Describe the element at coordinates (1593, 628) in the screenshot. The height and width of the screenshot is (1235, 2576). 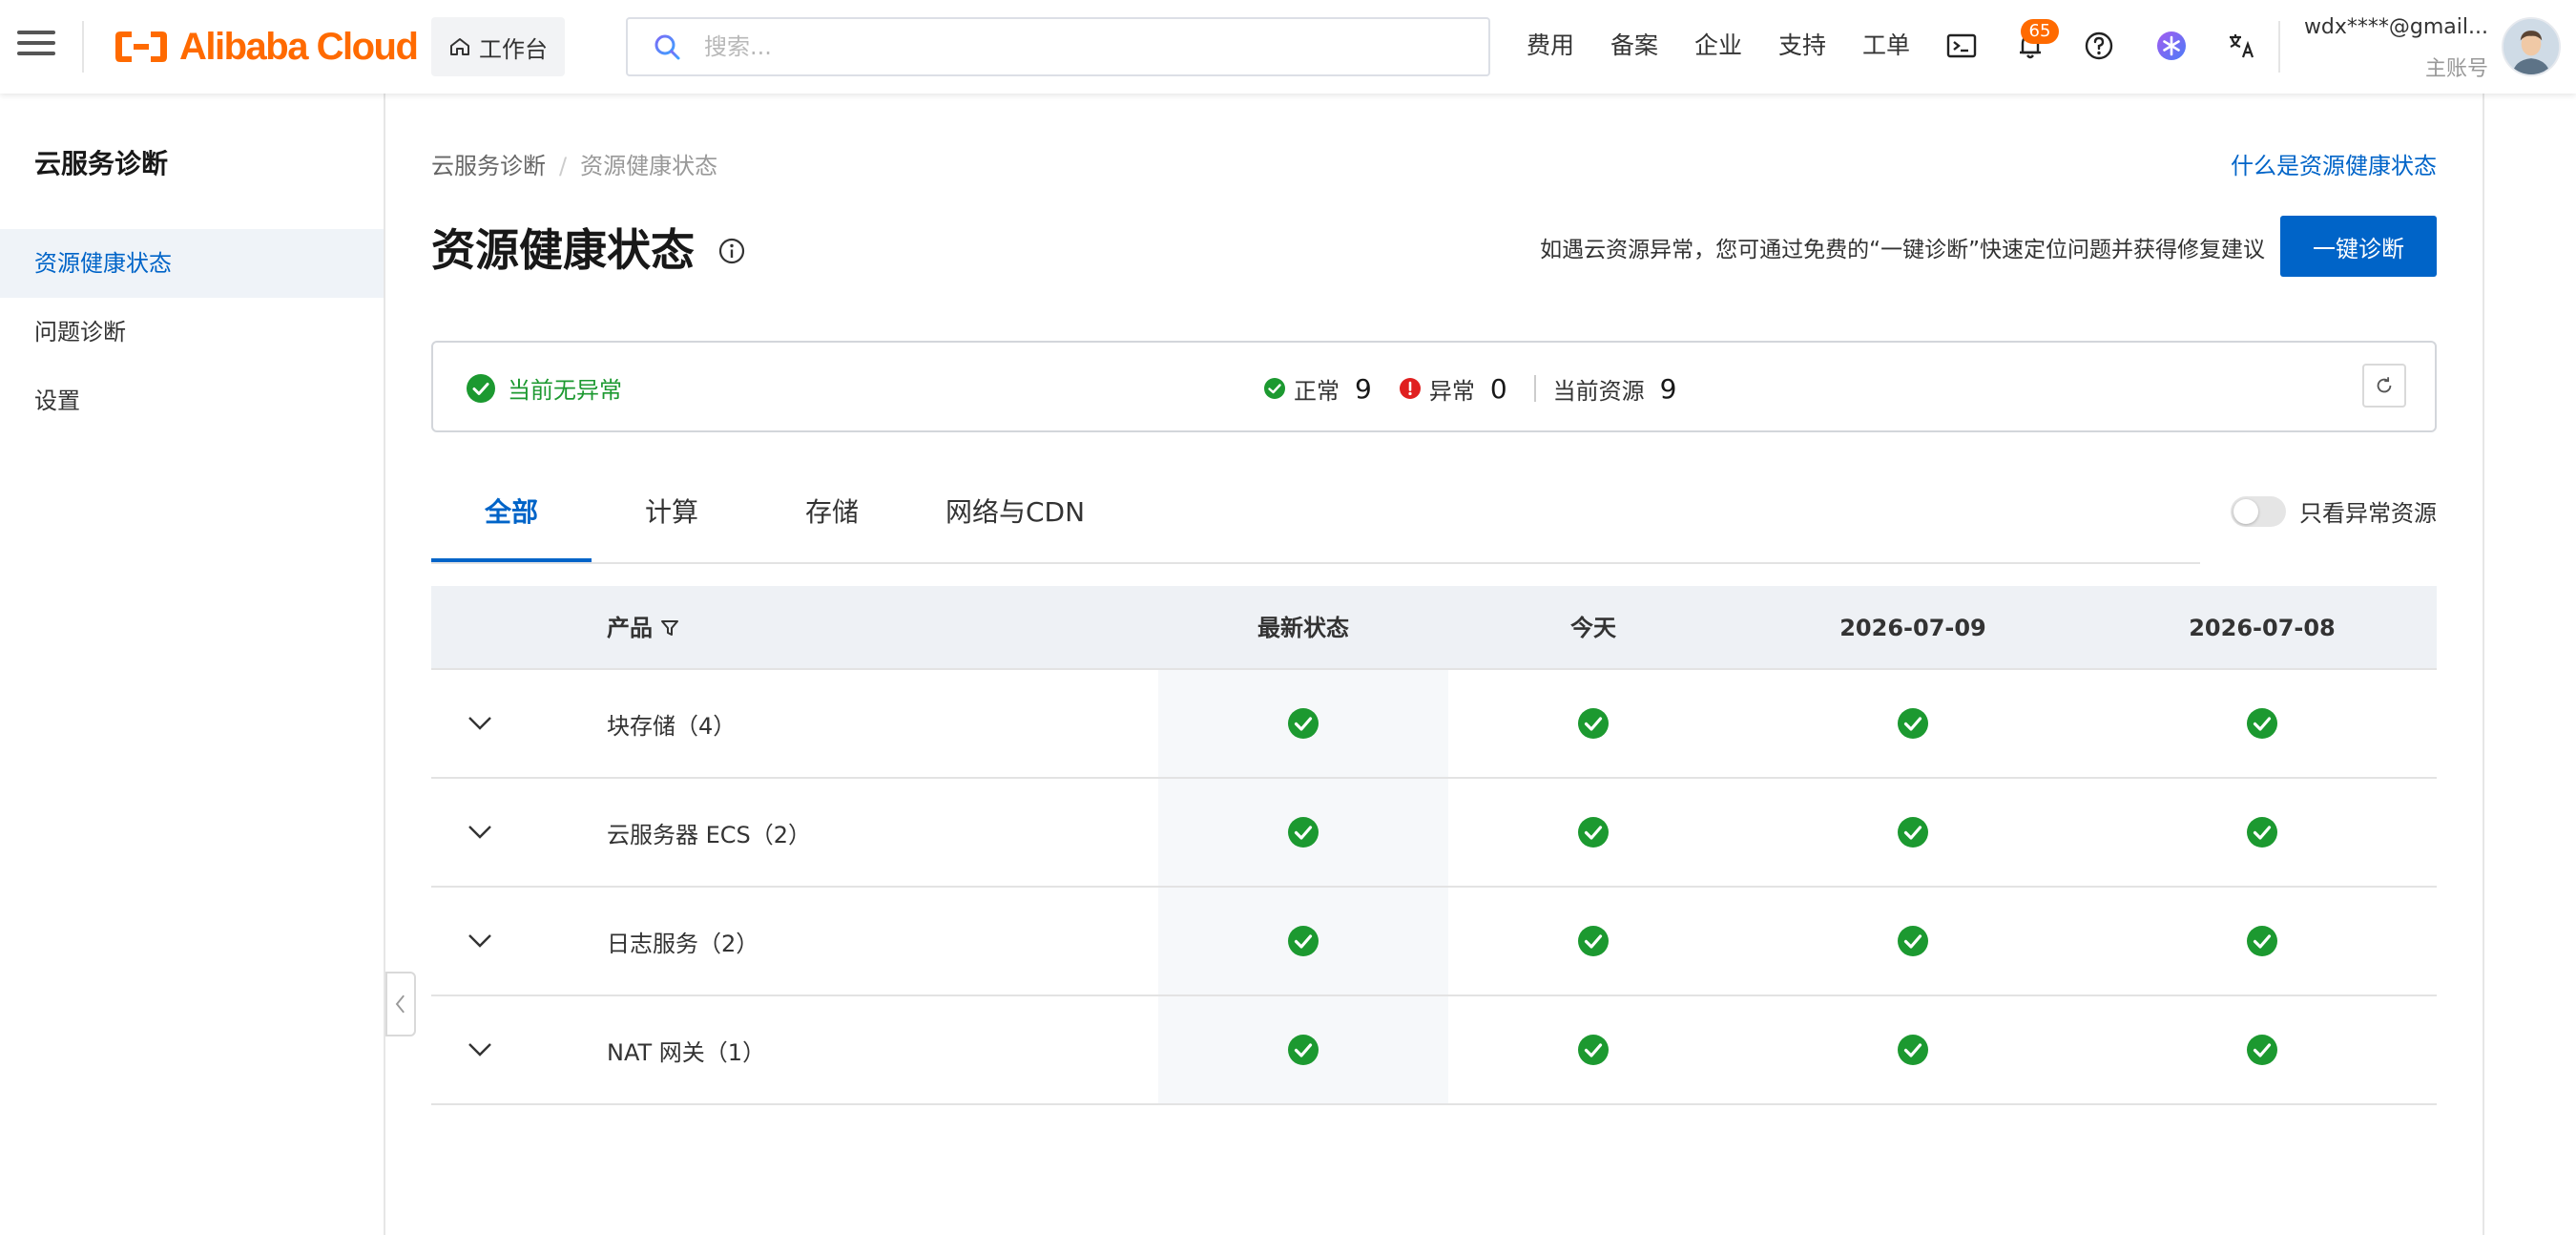
I see `column-header-today: 今天` at that location.